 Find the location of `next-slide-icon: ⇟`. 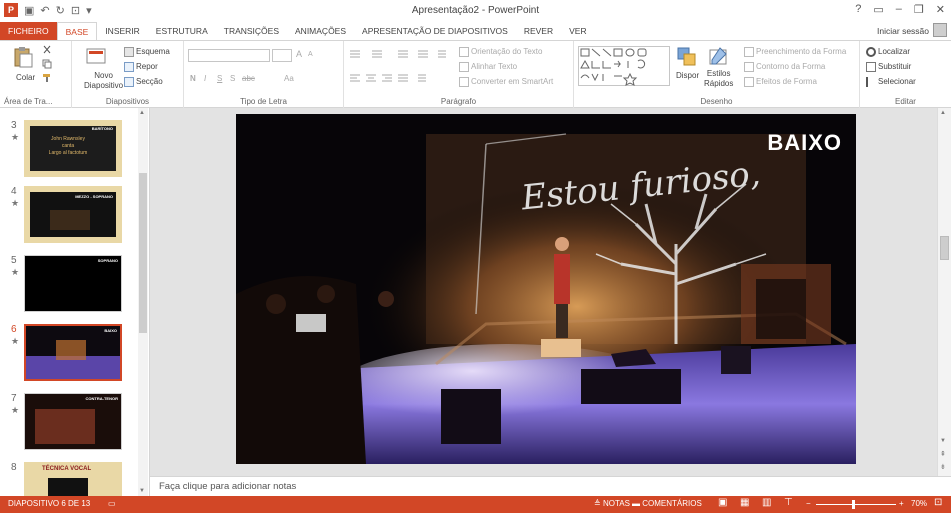

next-slide-icon: ⇟ is located at coordinates (943, 467).